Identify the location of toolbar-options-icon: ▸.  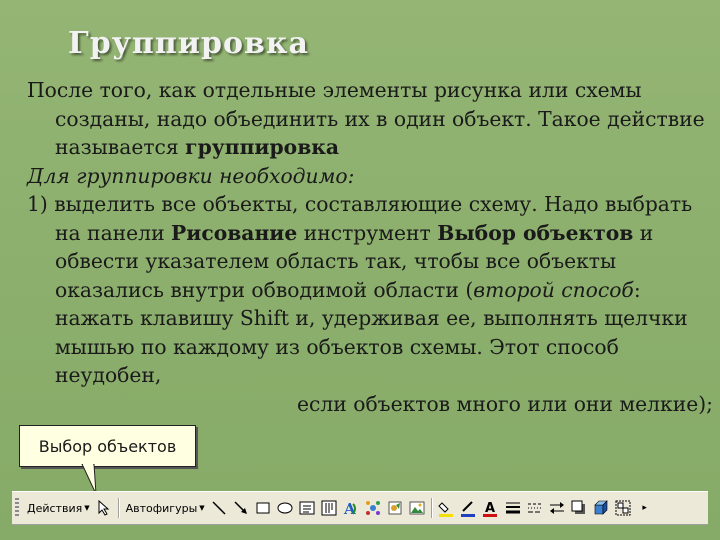
(645, 508).